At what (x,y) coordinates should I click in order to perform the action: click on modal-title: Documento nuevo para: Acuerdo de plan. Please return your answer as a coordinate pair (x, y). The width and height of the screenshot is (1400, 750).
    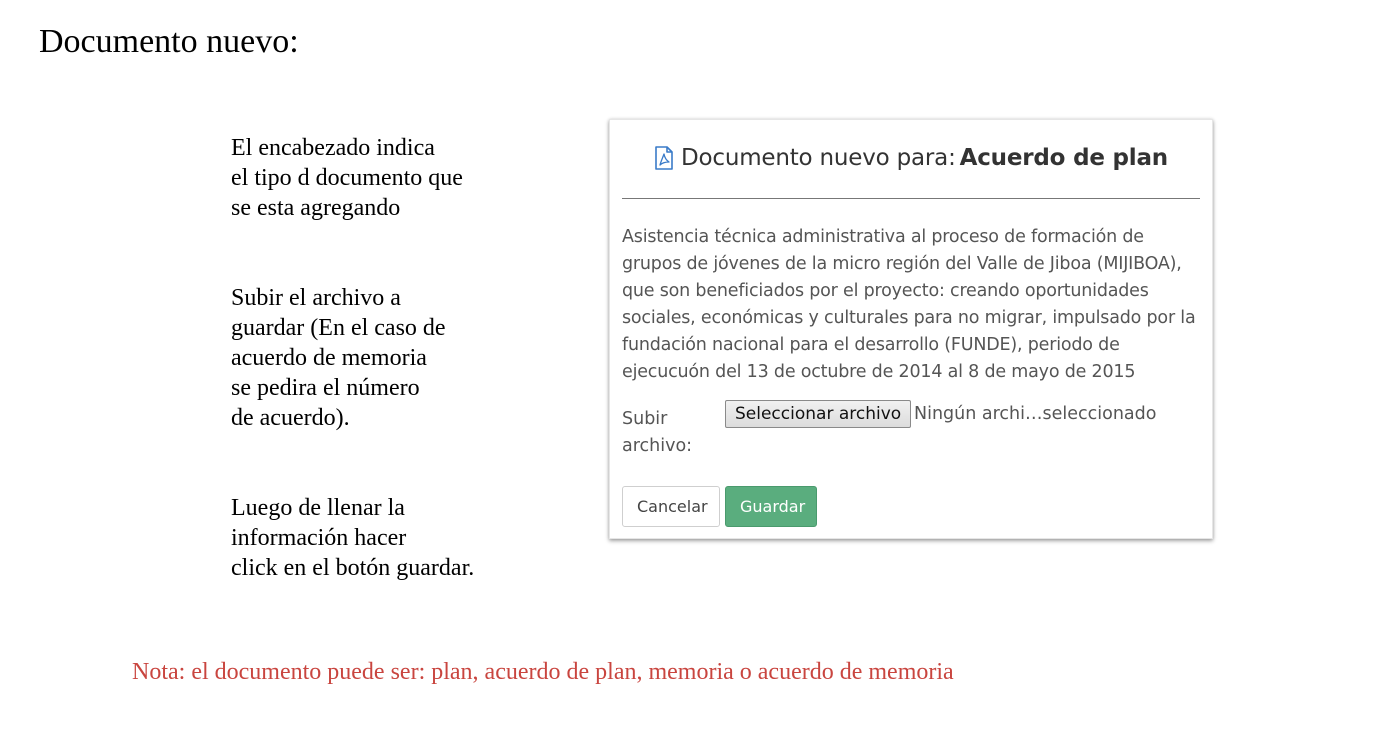
    Looking at the image, I should click on (911, 158).